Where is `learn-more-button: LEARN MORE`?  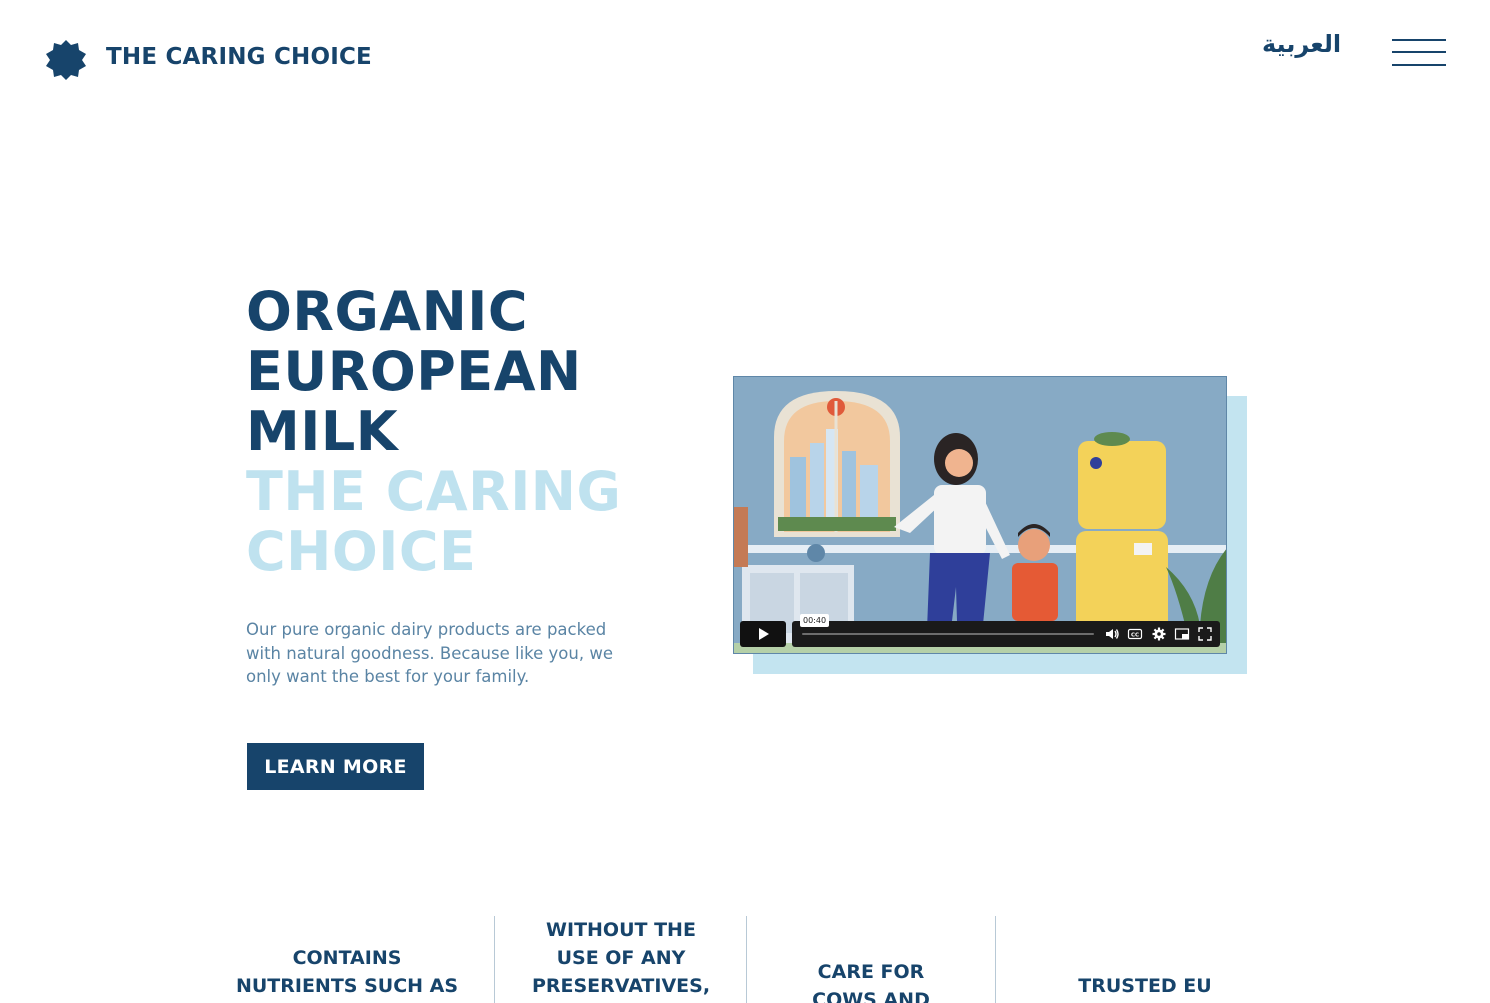 learn-more-button: LEARN MORE is located at coordinates (335, 766).